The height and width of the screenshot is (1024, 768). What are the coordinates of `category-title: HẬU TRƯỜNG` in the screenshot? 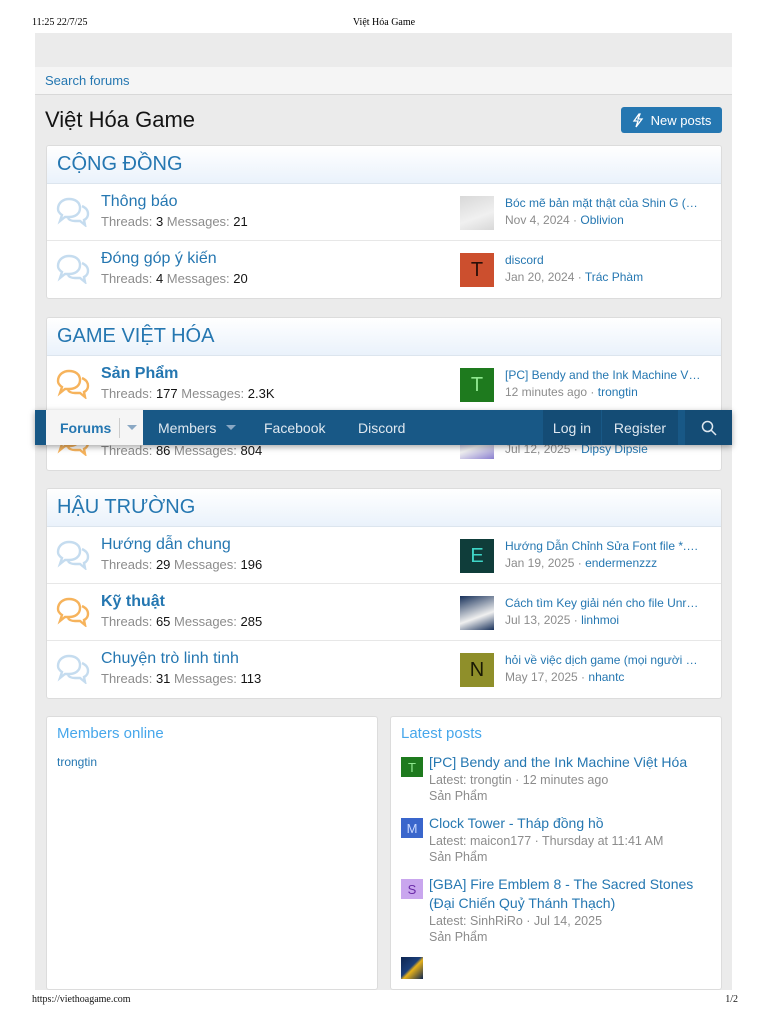 It's located at (384, 508).